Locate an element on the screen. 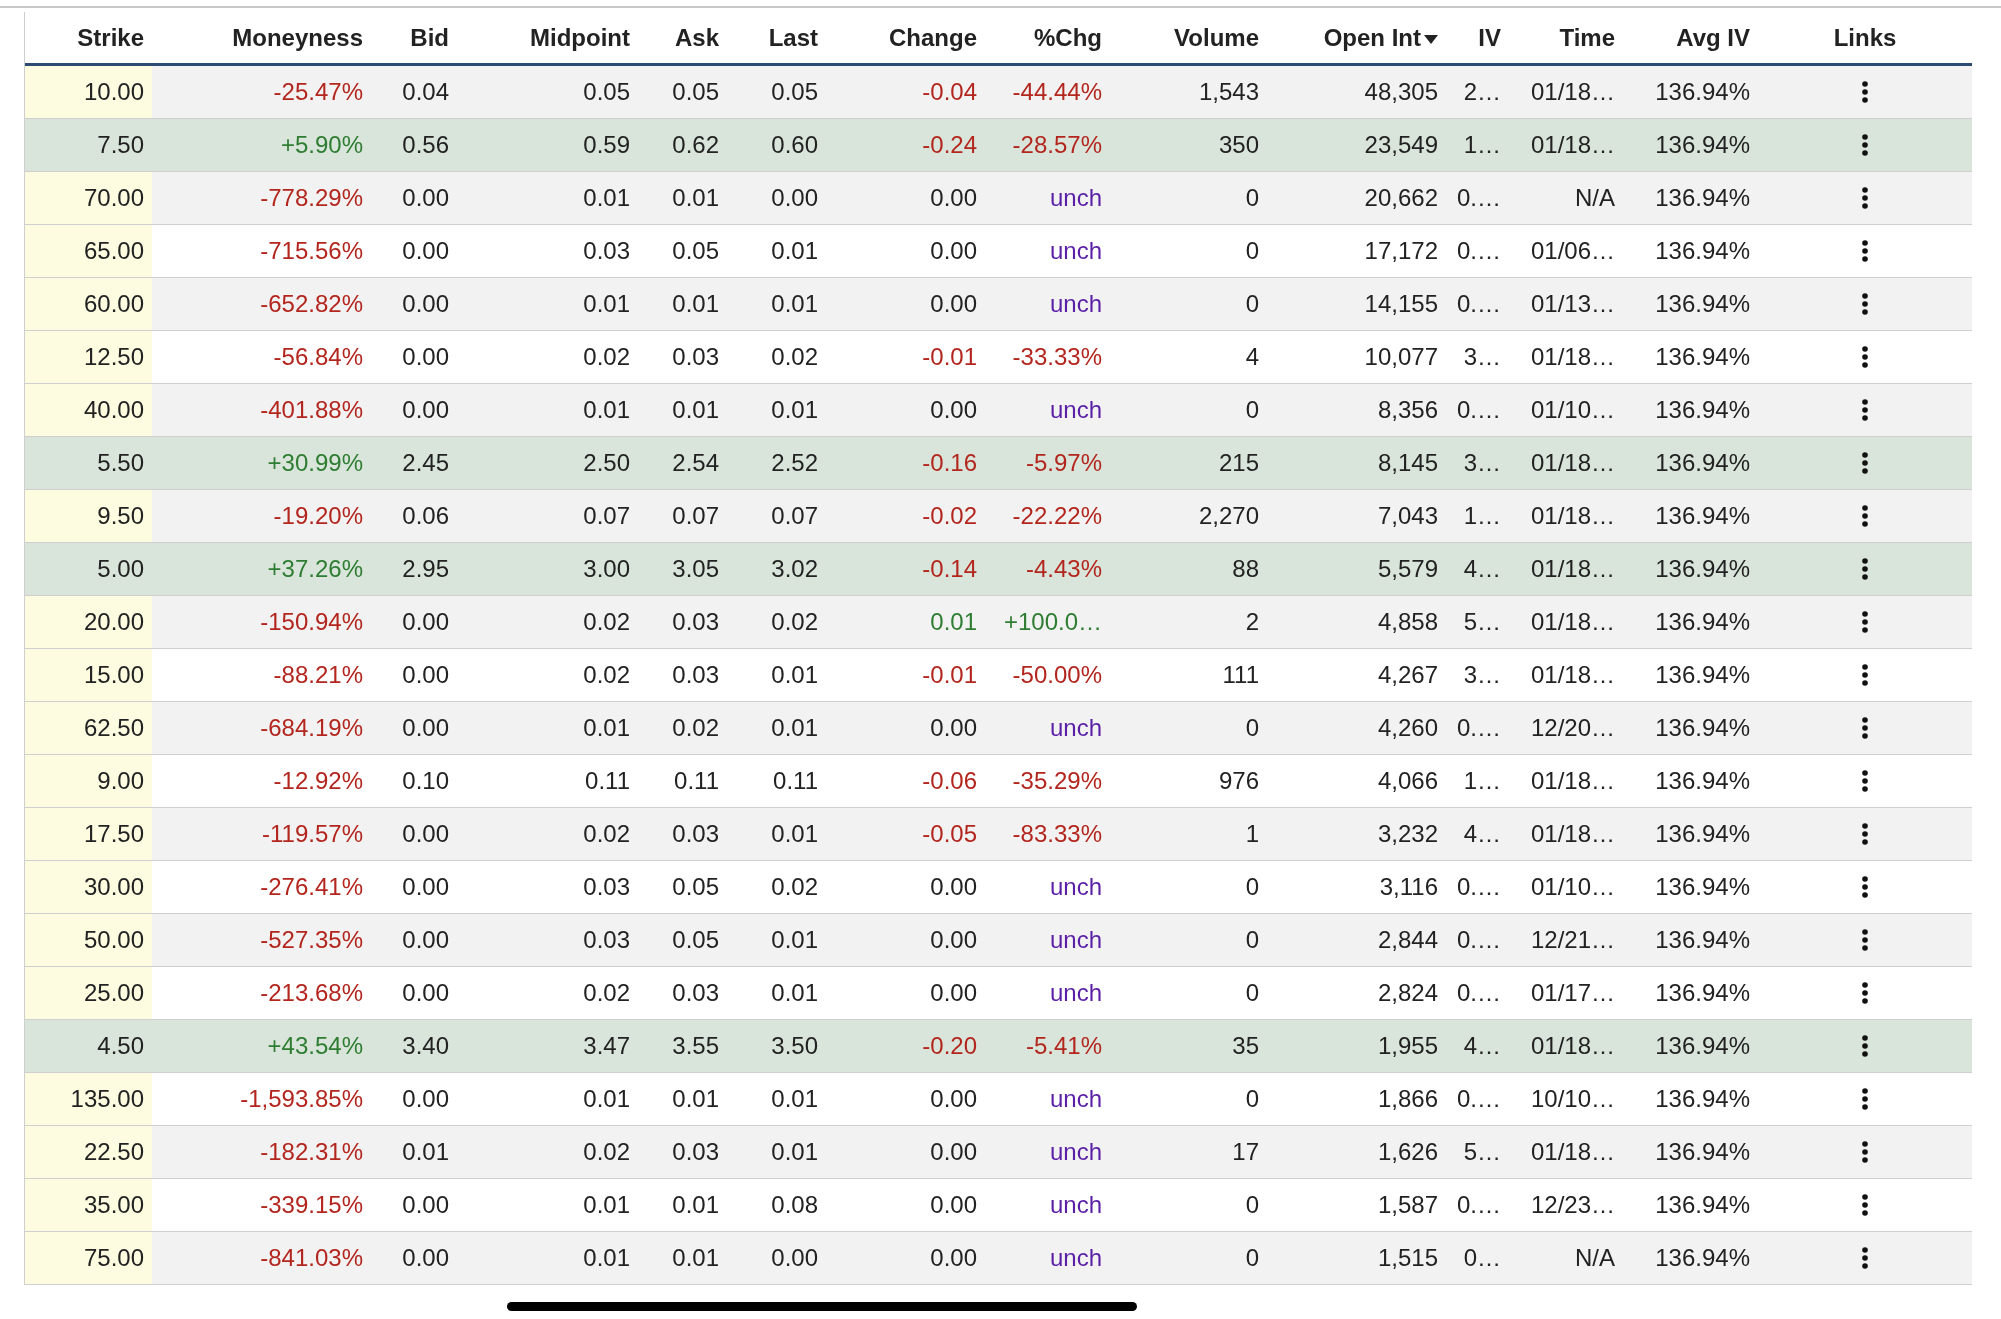  table-cell-text: -5.41% is located at coordinates (1063, 1046).